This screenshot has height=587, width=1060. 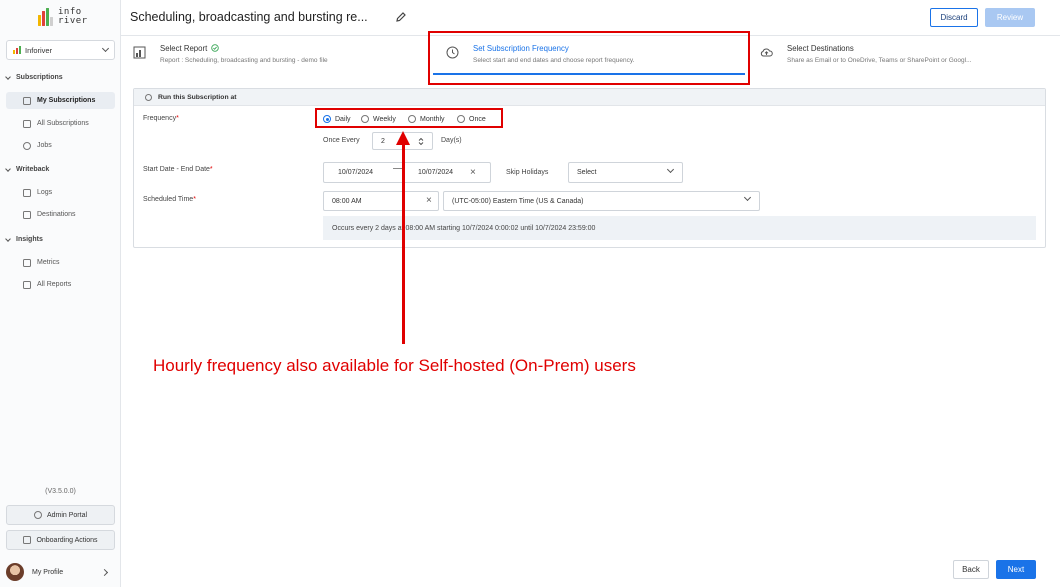 What do you see at coordinates (1010, 17) in the screenshot?
I see `review-button: Review` at bounding box center [1010, 17].